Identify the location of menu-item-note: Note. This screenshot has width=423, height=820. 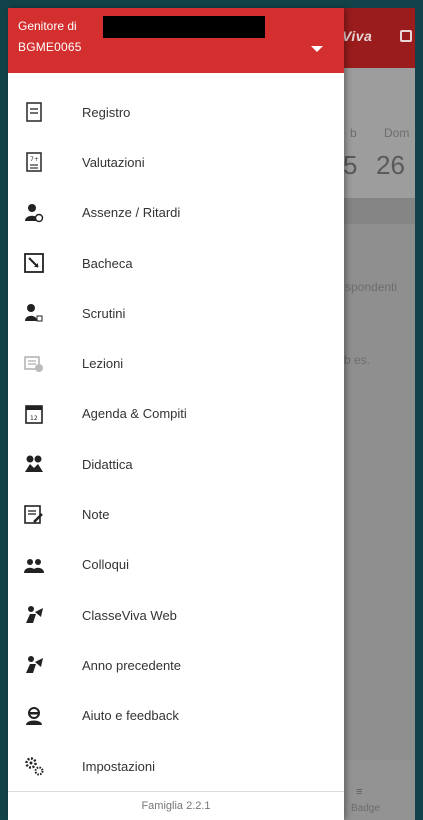
(176, 514).